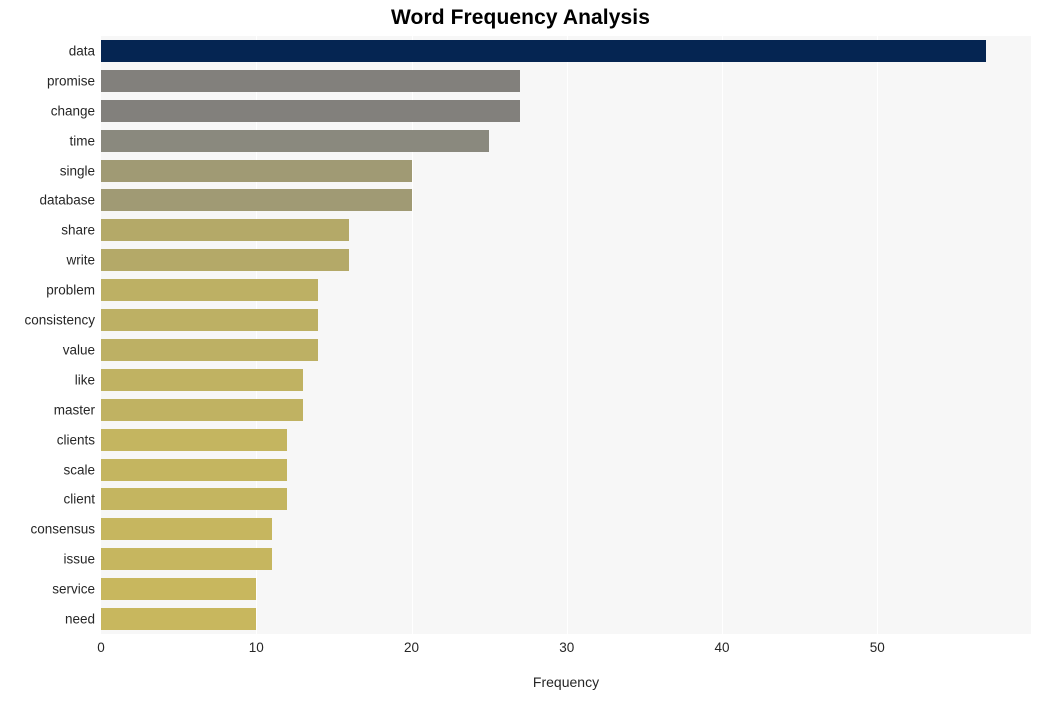 The width and height of the screenshot is (1041, 701). Describe the element at coordinates (225, 260) in the screenshot. I see `bar-write` at that location.